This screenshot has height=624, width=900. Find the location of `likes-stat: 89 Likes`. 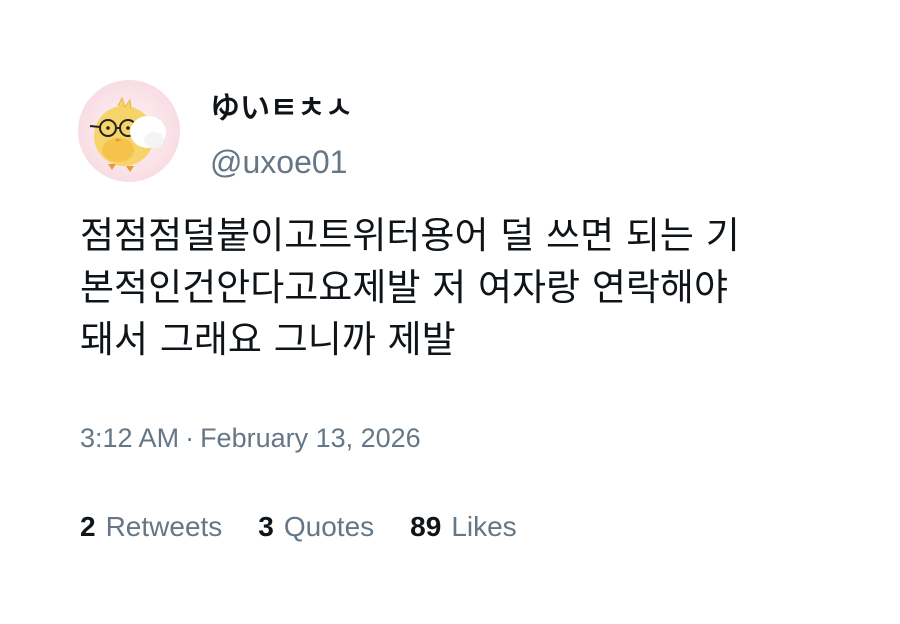

likes-stat: 89 Likes is located at coordinates (463, 527).